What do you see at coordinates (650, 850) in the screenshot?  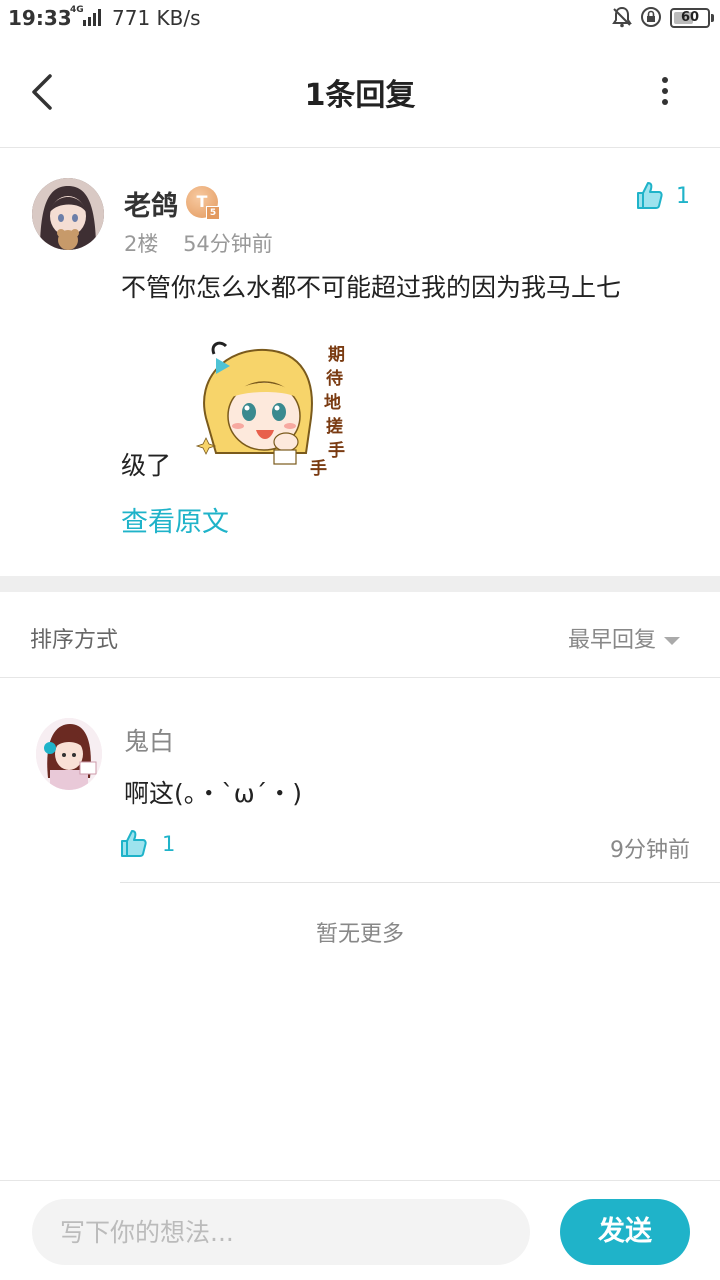 I see `reply-time: 9分钟前` at bounding box center [650, 850].